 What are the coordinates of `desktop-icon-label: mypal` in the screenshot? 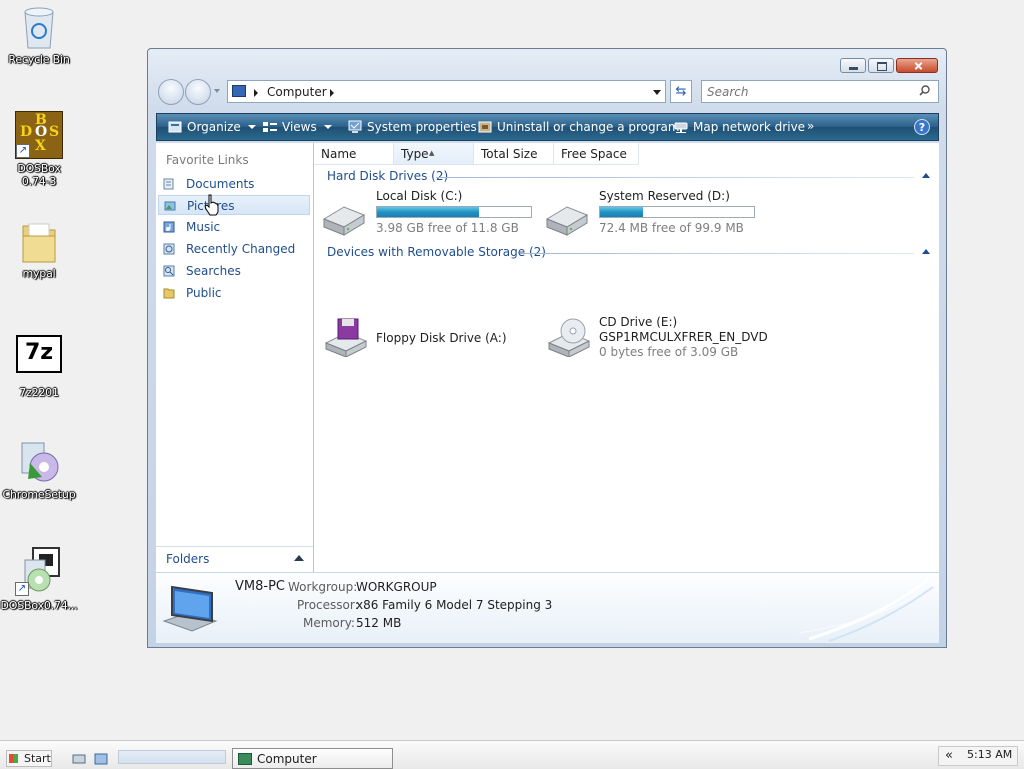 It's located at (39, 273).